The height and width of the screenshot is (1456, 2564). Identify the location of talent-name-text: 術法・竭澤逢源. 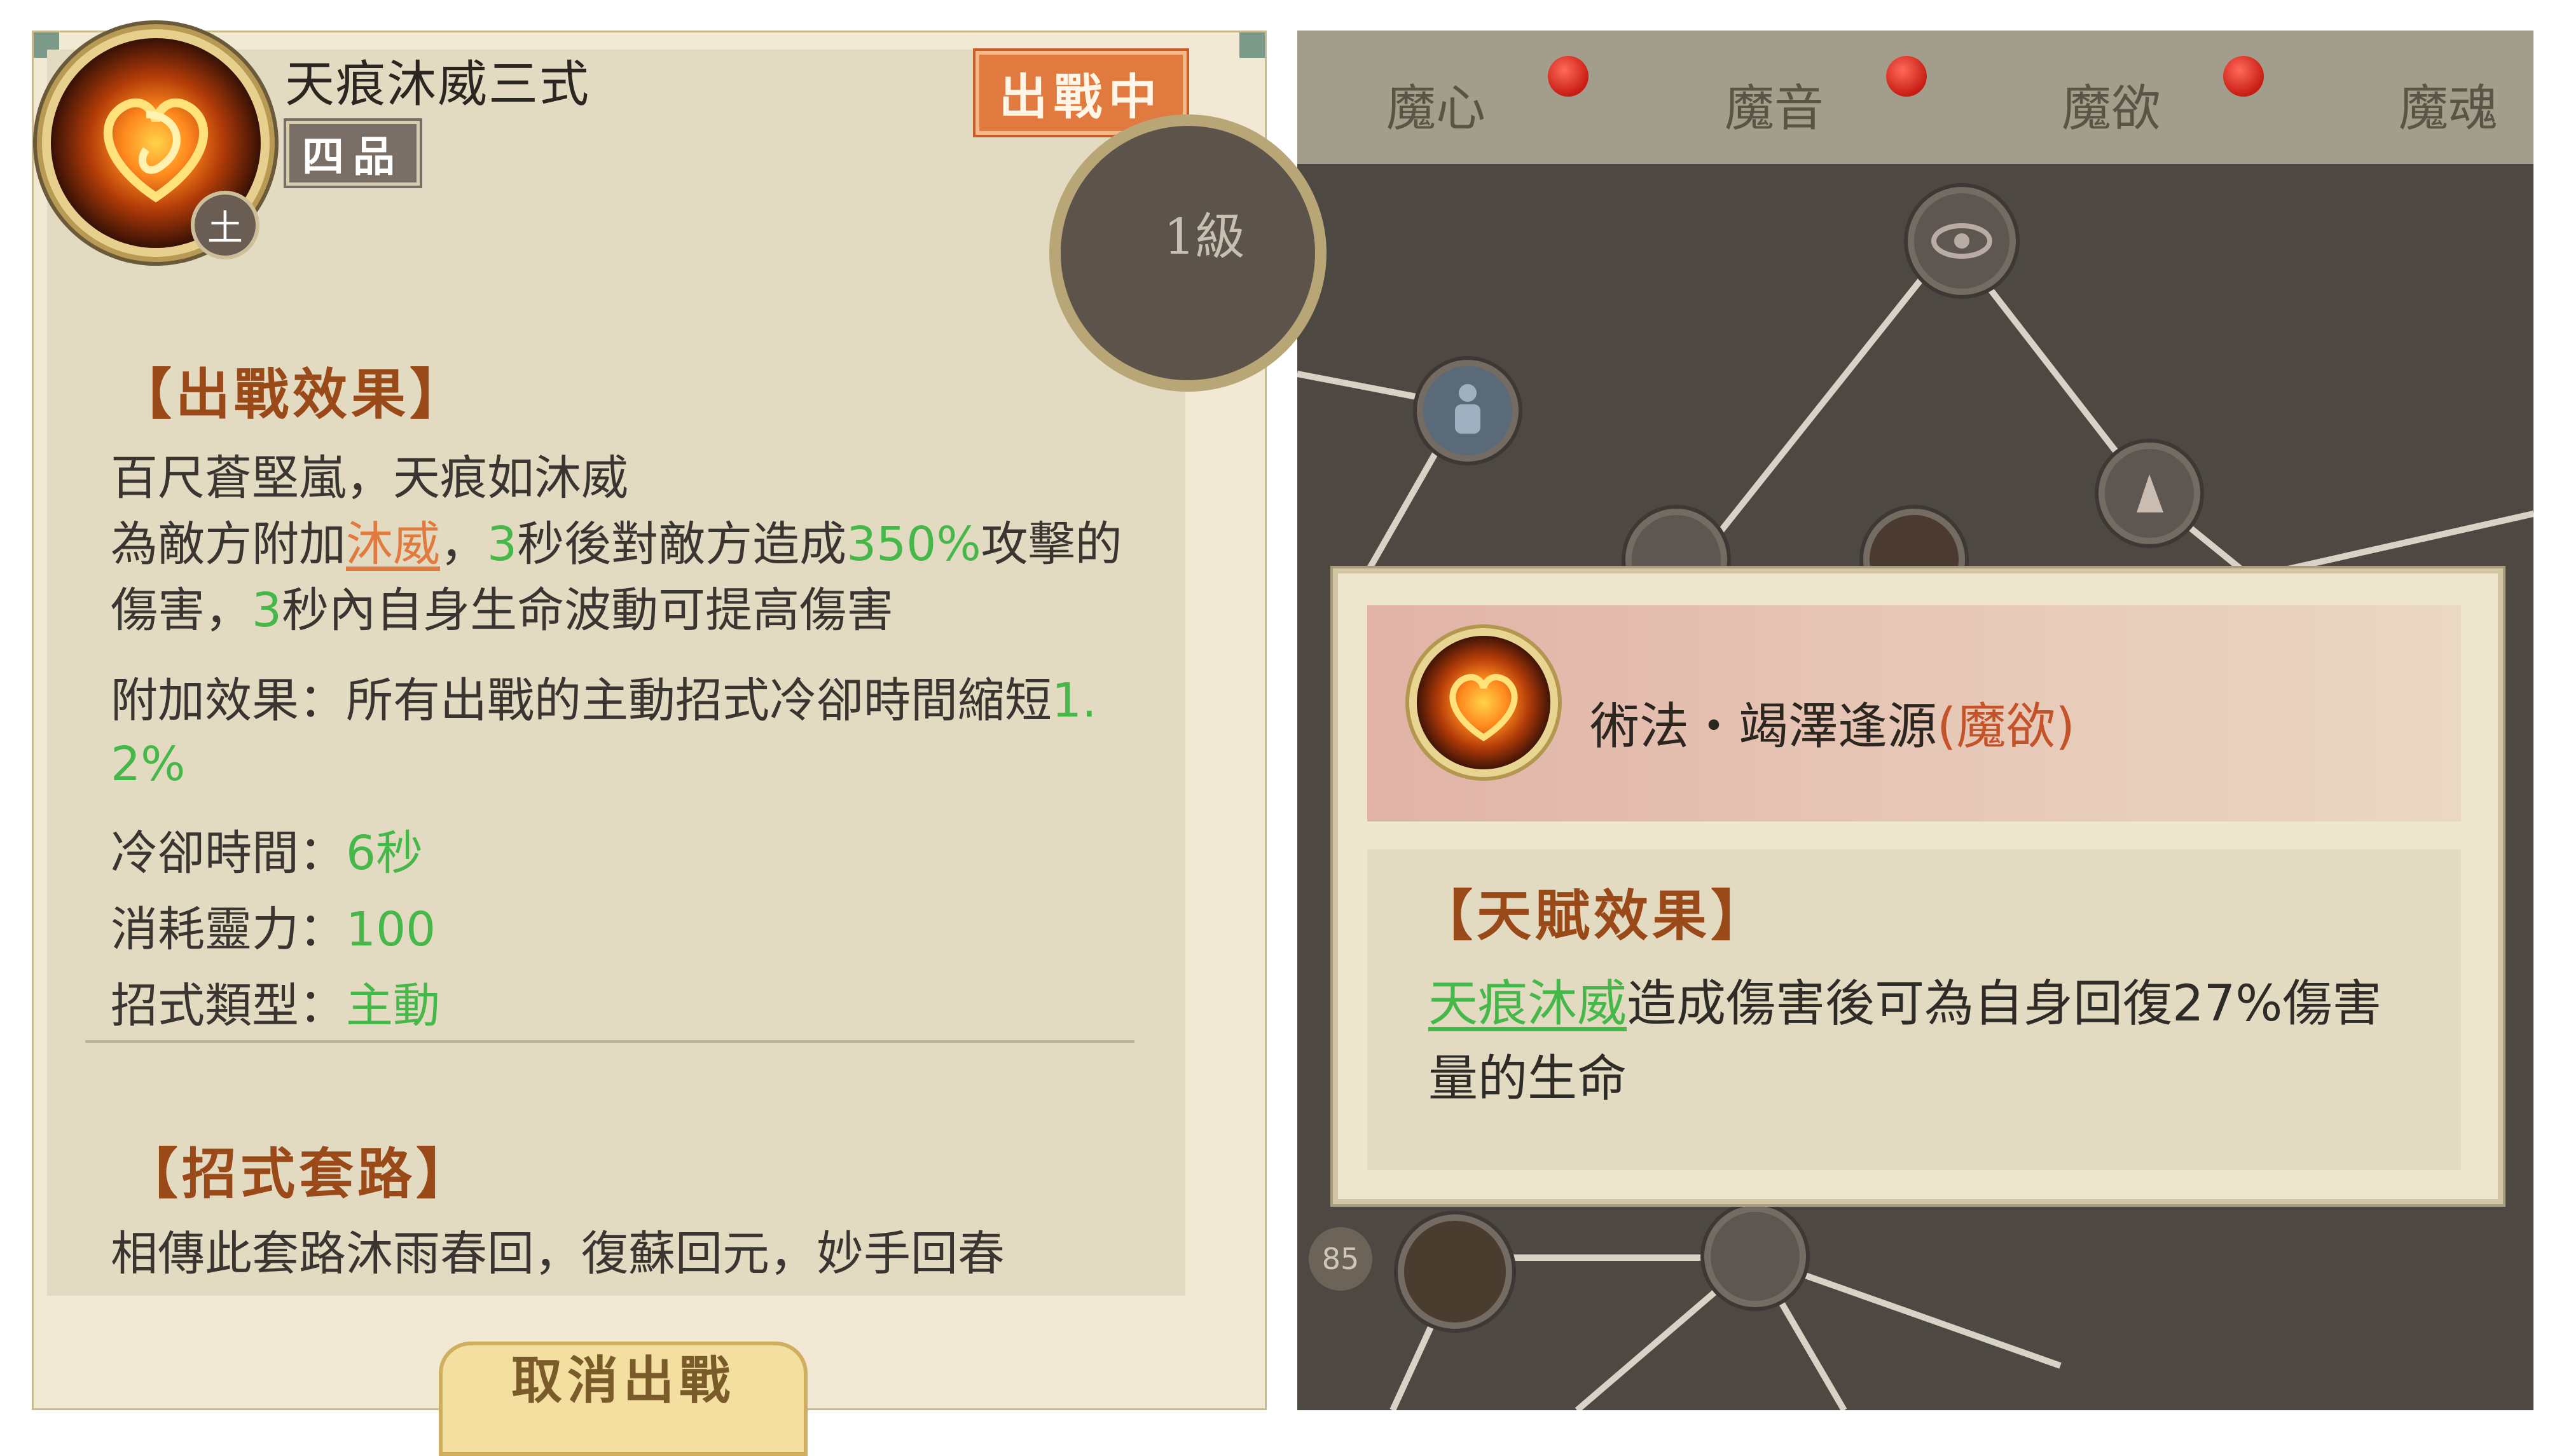
(1764, 726).